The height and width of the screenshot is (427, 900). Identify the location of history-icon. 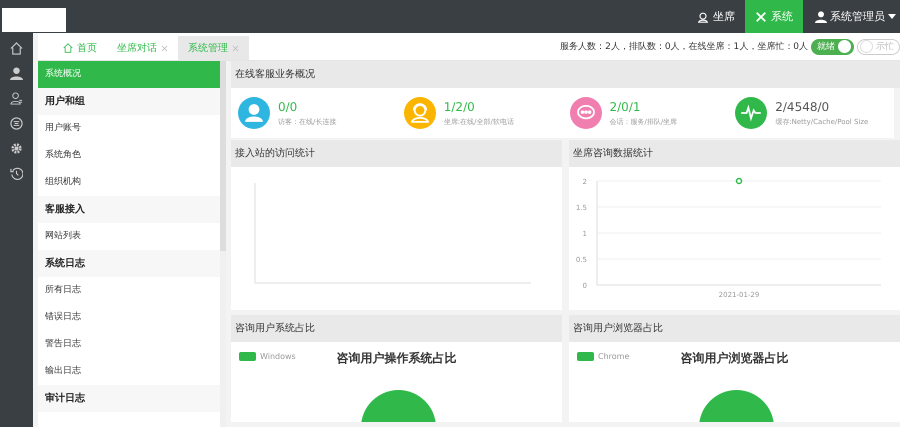
(16, 173).